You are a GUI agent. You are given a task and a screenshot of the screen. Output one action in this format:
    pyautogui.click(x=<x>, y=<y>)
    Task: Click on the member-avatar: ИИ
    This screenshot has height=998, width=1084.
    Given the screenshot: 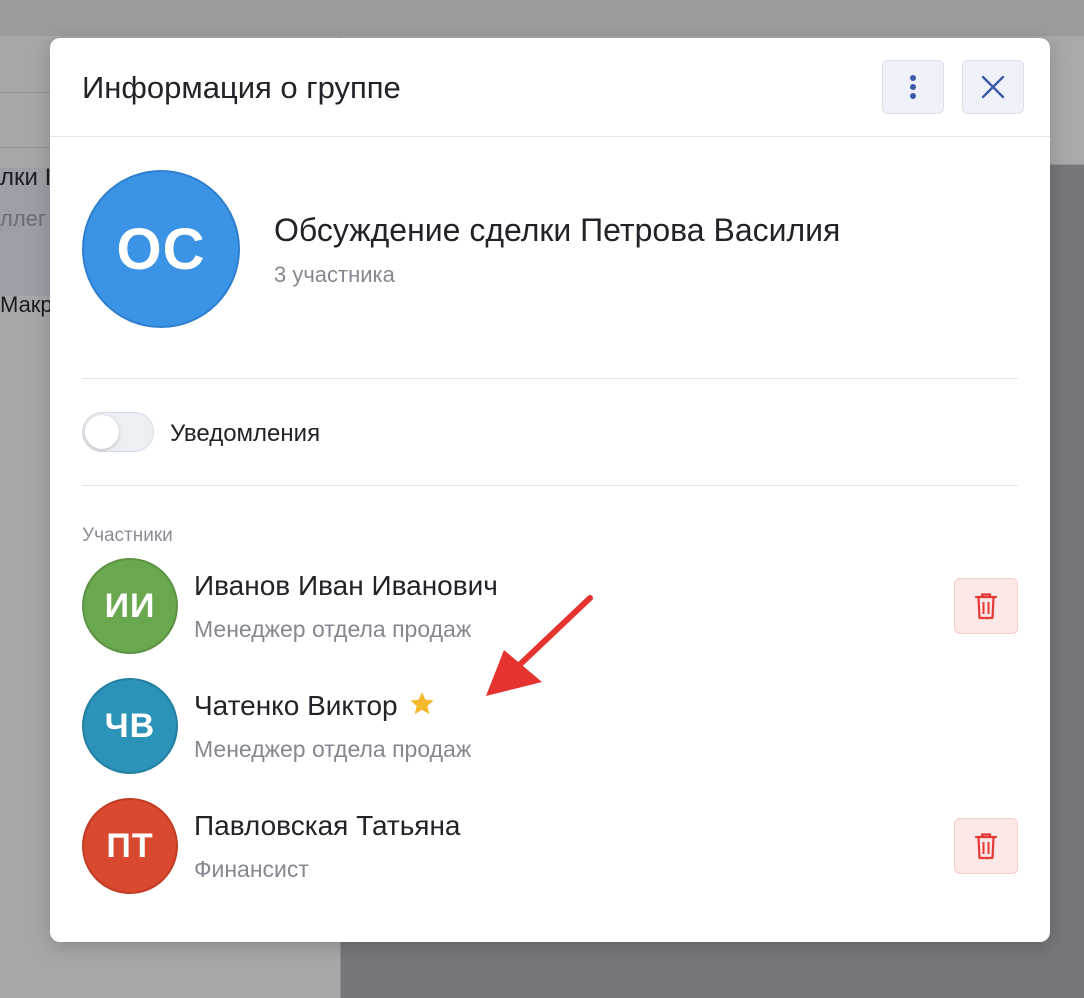 What is the action you would take?
    pyautogui.click(x=130, y=606)
    